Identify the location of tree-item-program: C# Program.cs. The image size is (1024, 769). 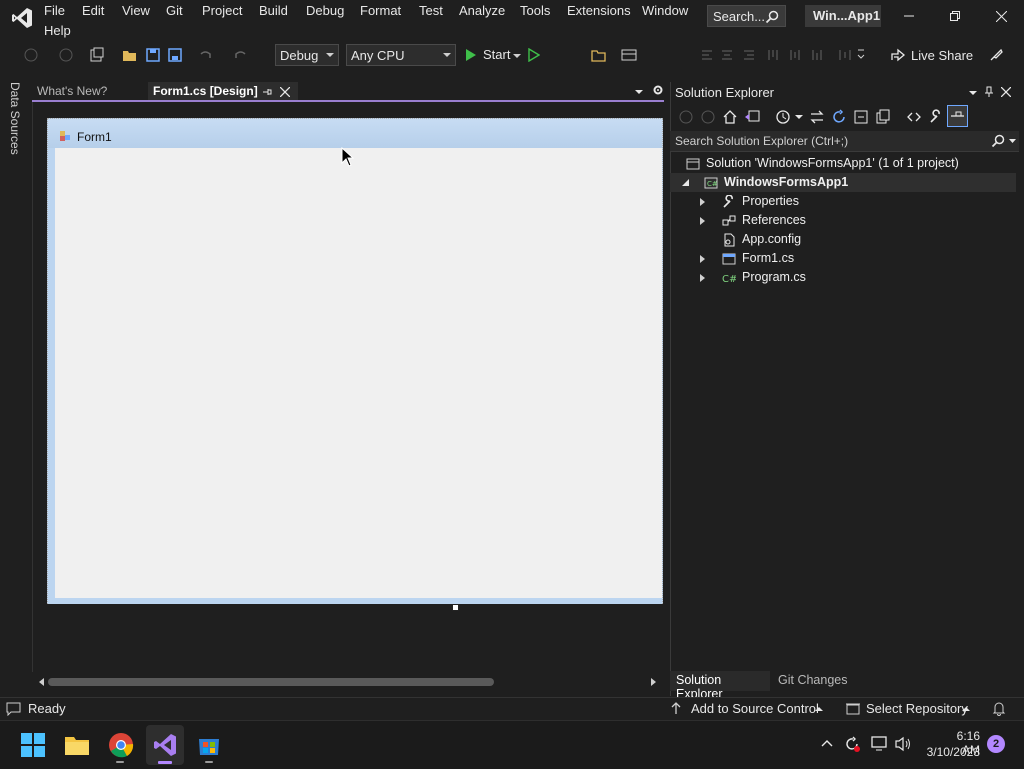
(843, 277).